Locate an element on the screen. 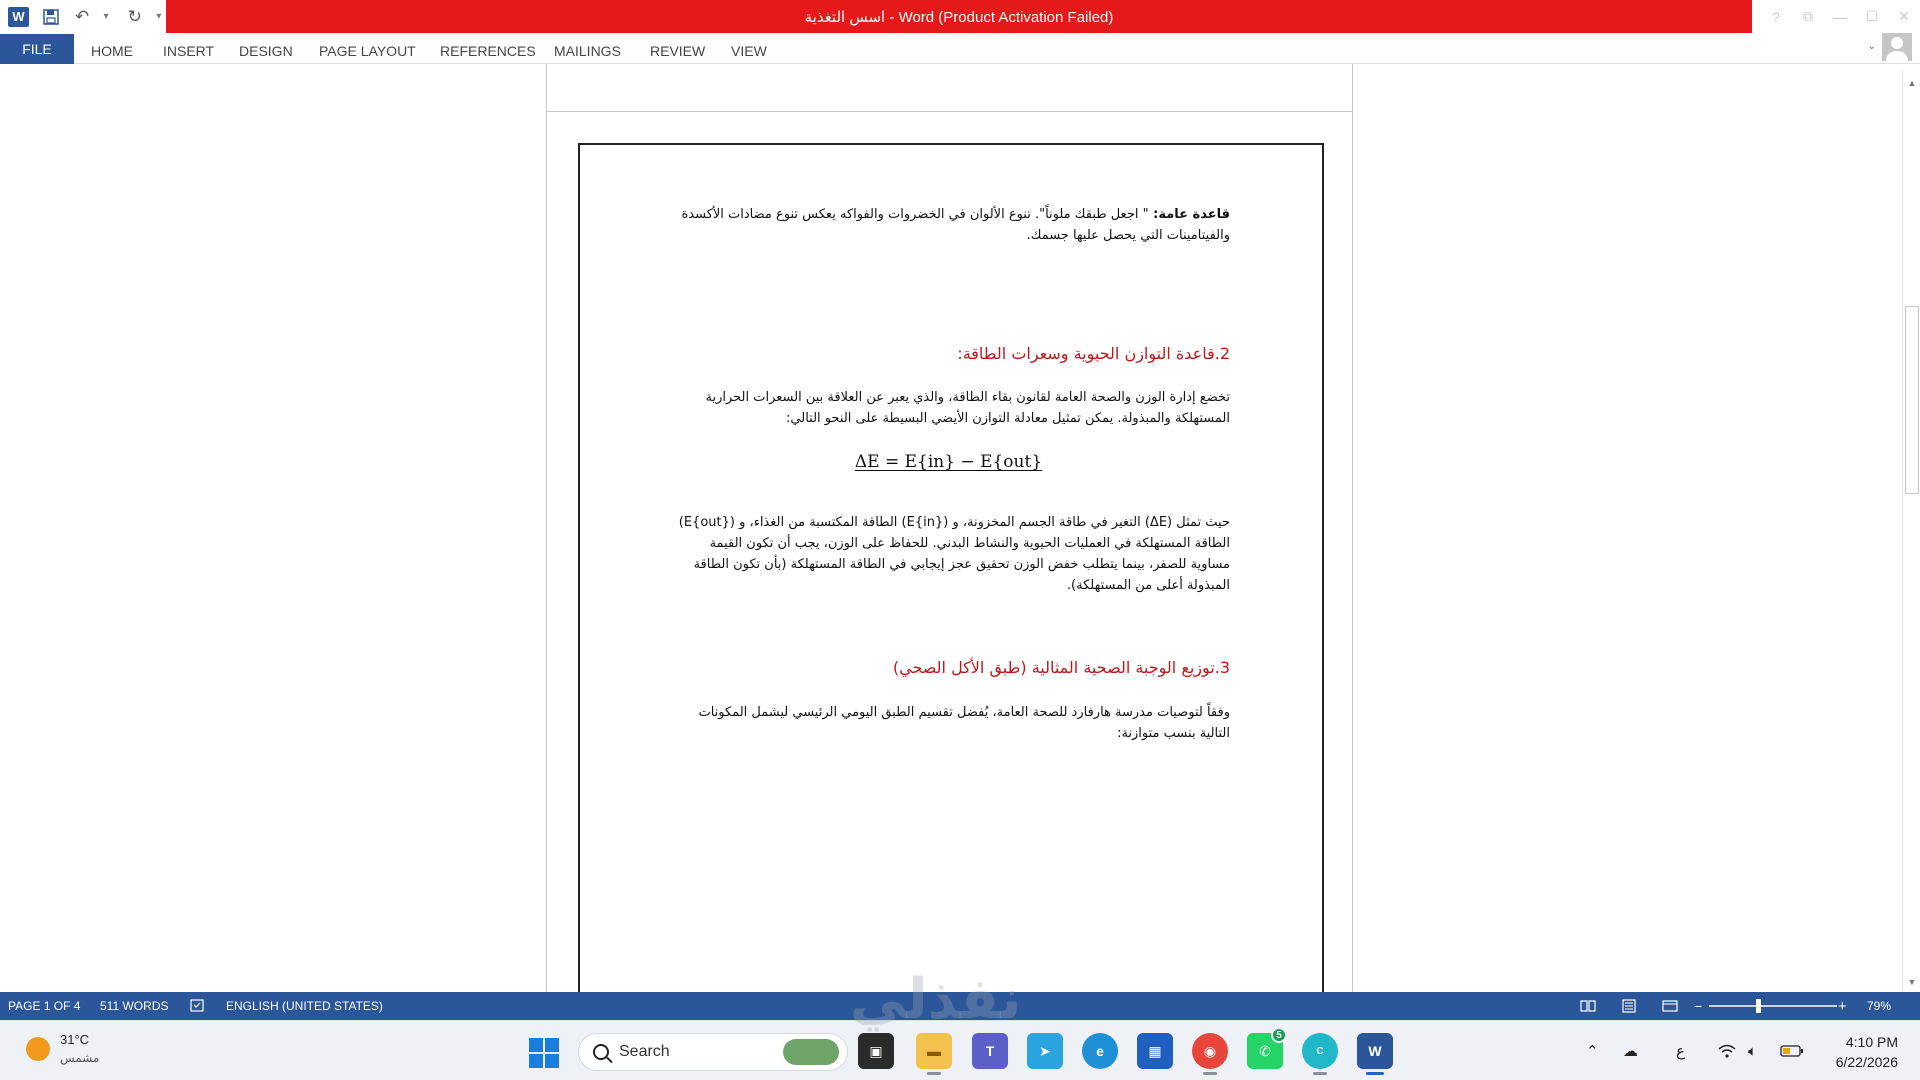  edge-icon: e is located at coordinates (1100, 1051).